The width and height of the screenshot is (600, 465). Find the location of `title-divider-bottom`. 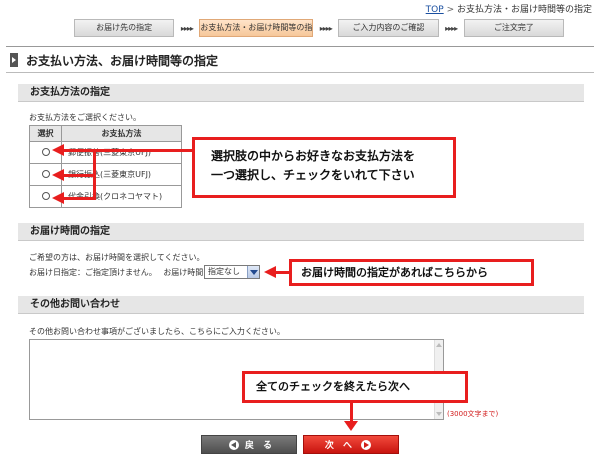

title-divider-bottom is located at coordinates (300, 72).